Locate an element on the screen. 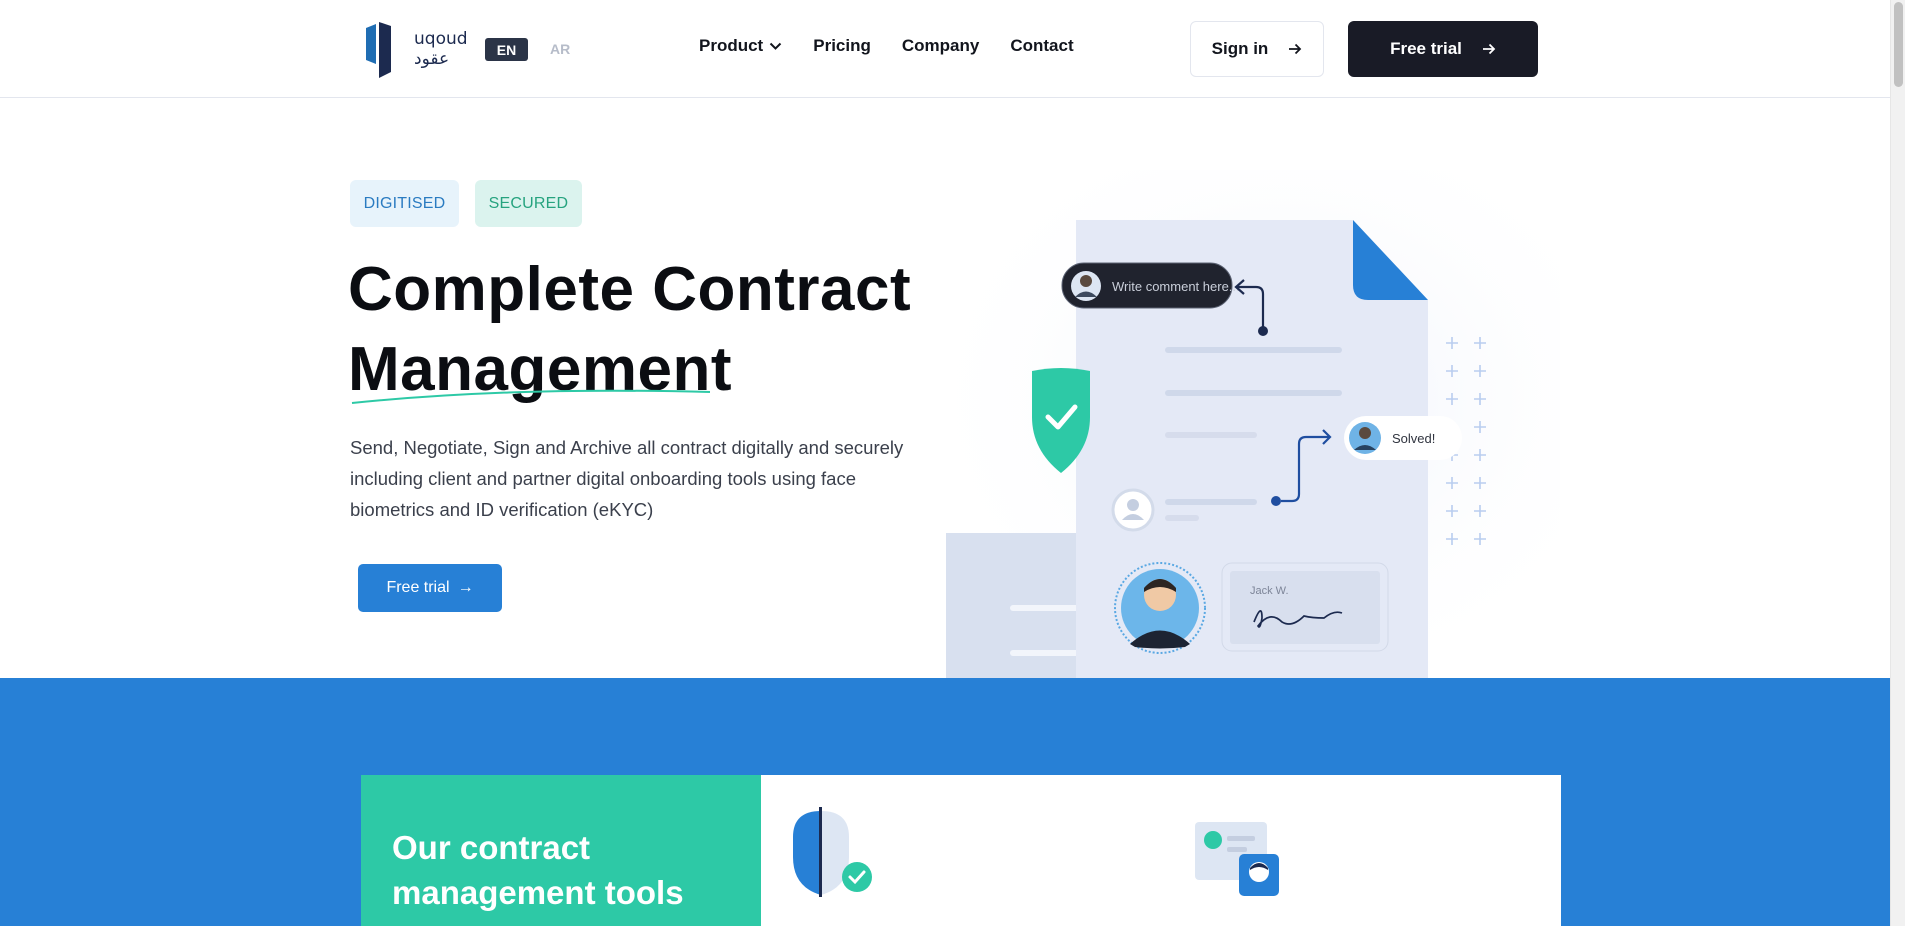  logo-arabic: عقود is located at coordinates (431, 59).